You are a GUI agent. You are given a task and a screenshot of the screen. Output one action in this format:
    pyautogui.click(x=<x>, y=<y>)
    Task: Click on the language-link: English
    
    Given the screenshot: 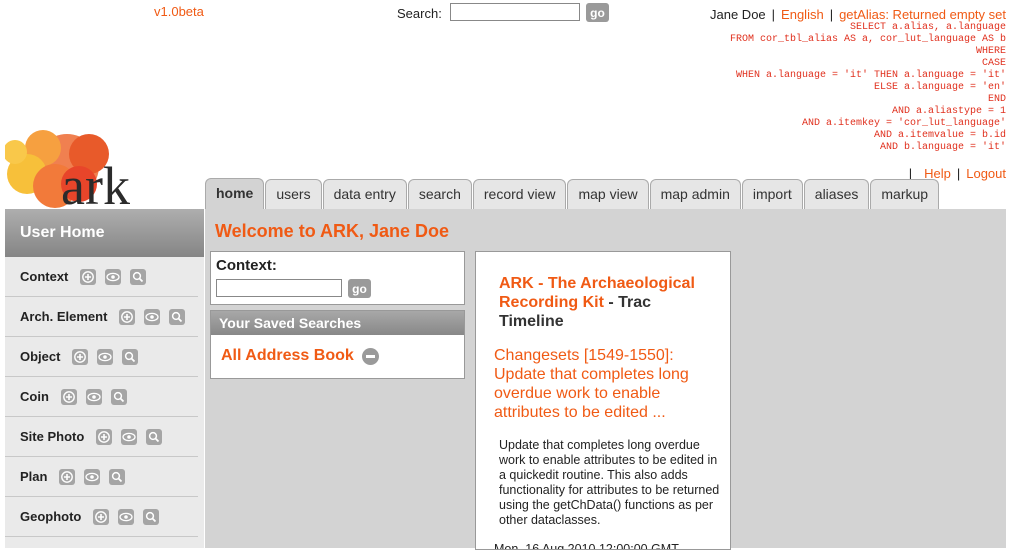 What is the action you would take?
    pyautogui.click(x=802, y=14)
    